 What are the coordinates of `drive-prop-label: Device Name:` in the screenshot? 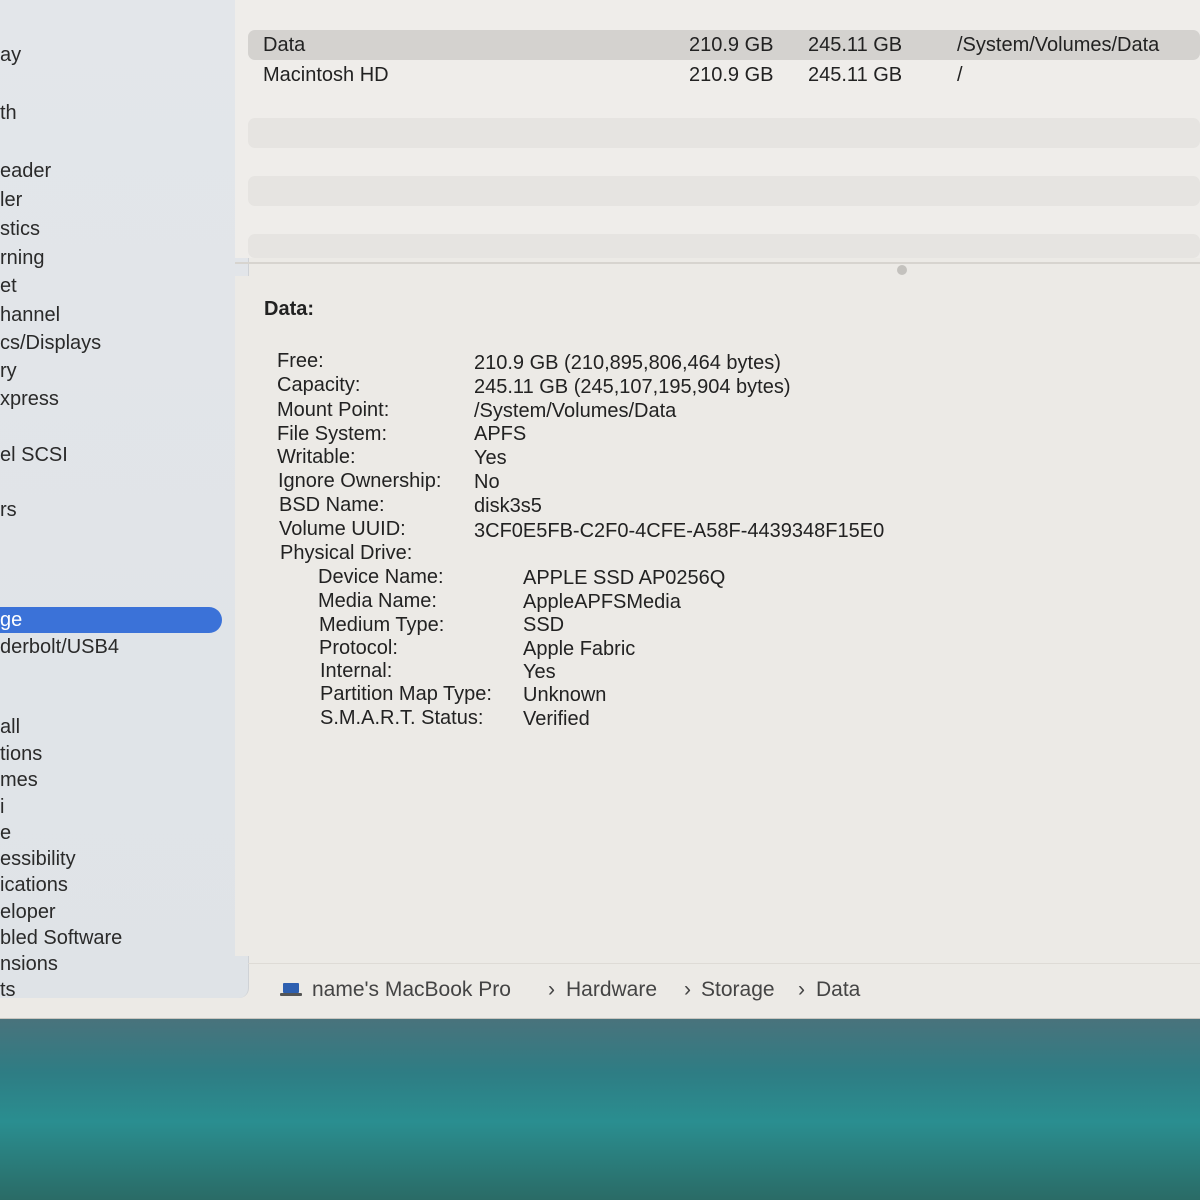 It's located at (381, 577).